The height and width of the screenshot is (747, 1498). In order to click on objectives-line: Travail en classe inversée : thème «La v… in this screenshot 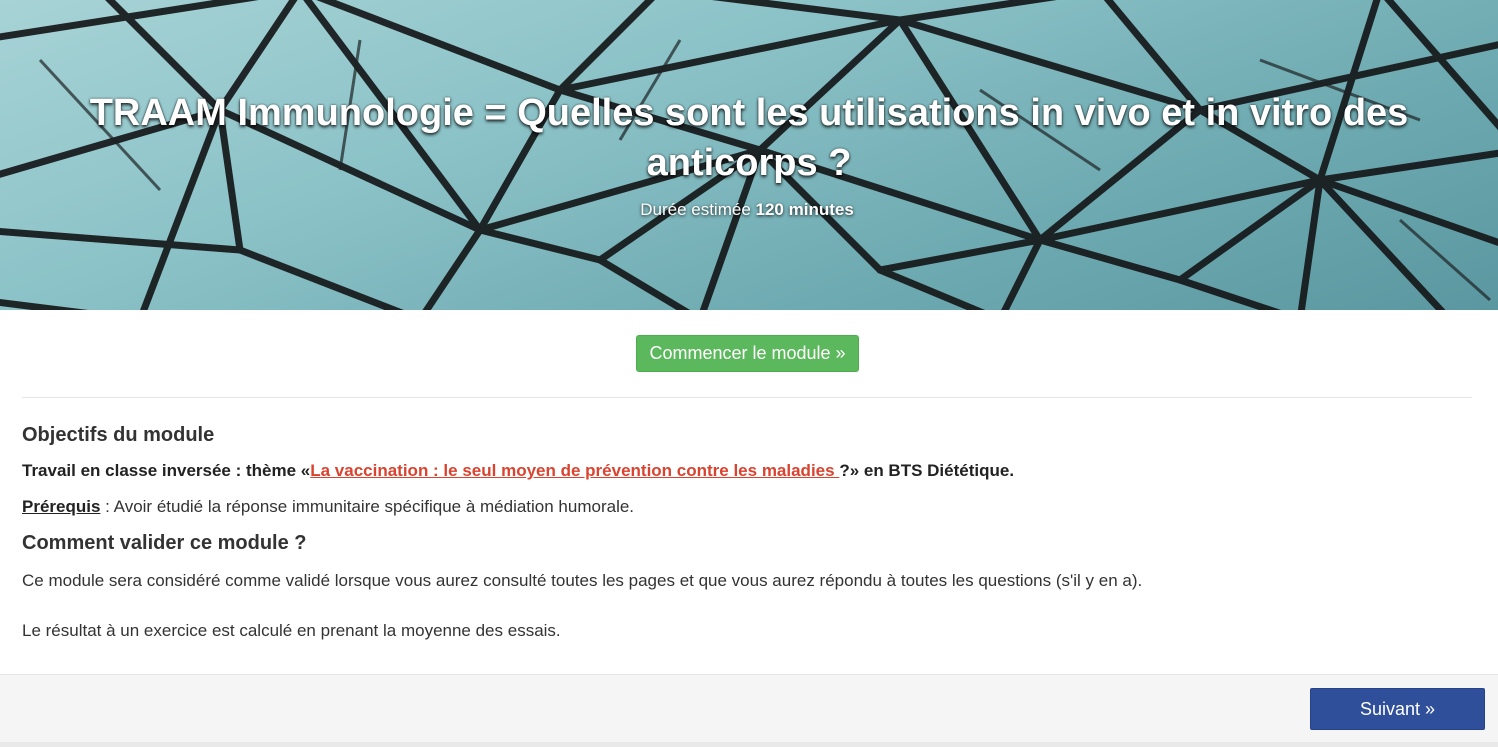, I will do `click(747, 471)`.